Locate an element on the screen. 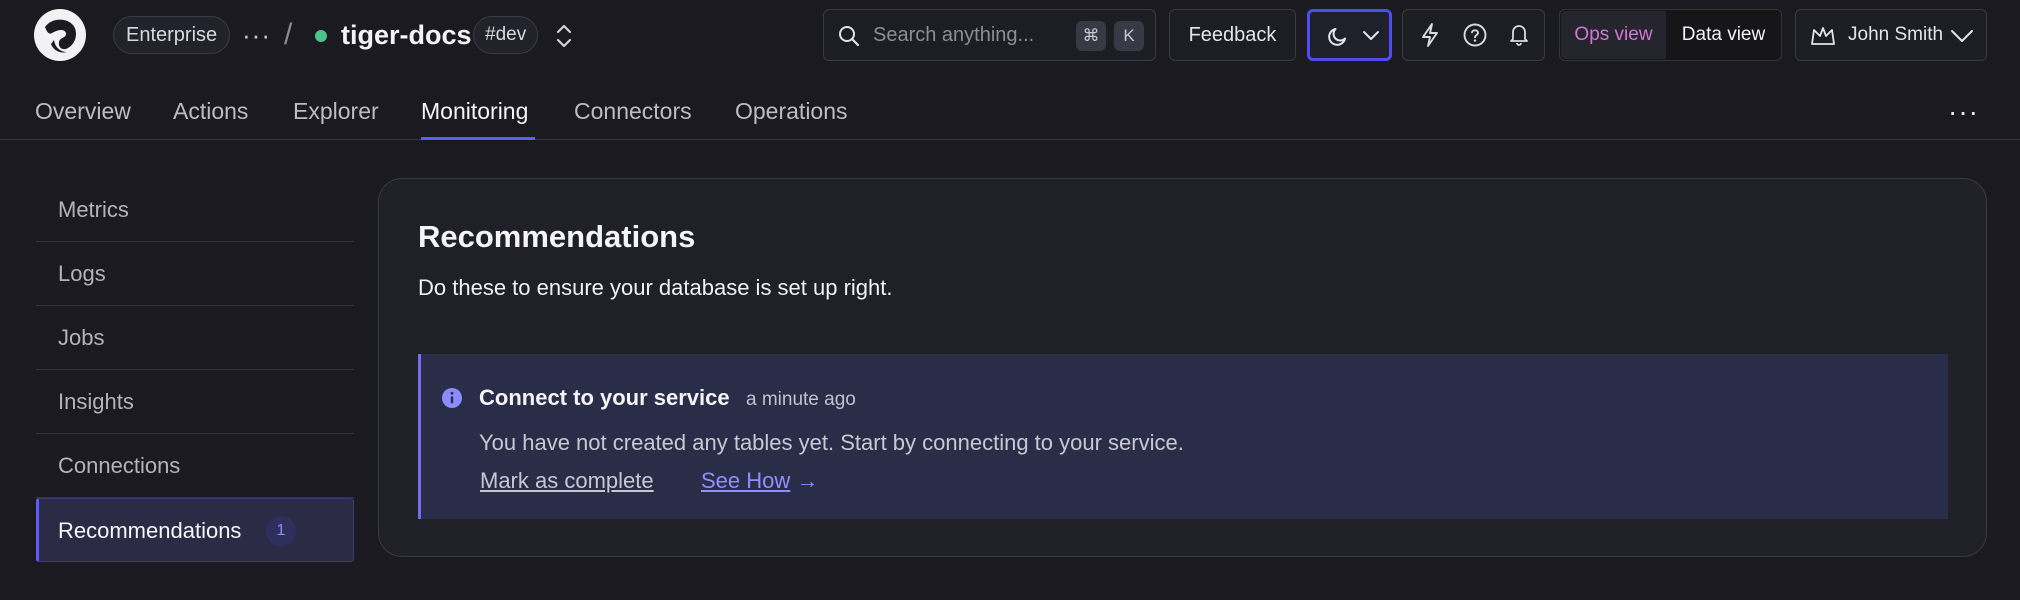  tab-connectors: Connectors is located at coordinates (633, 111).